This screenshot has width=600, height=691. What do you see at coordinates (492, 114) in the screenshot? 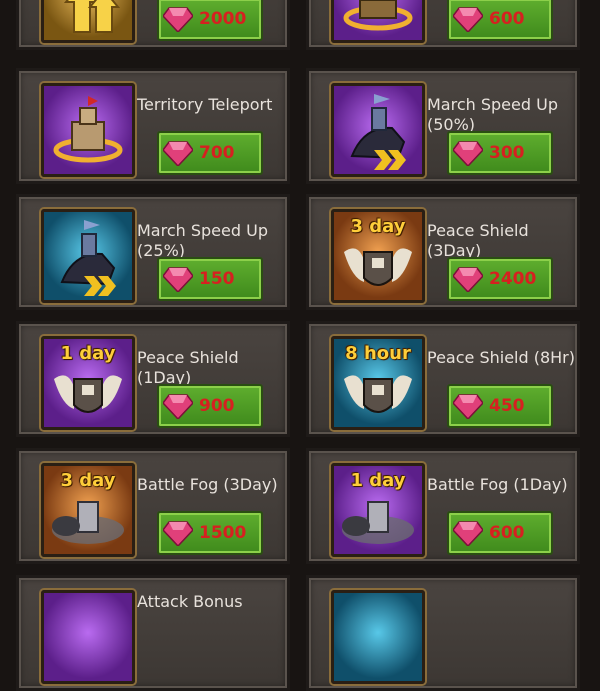
I see `item-name: March Speed Up (50%)` at bounding box center [492, 114].